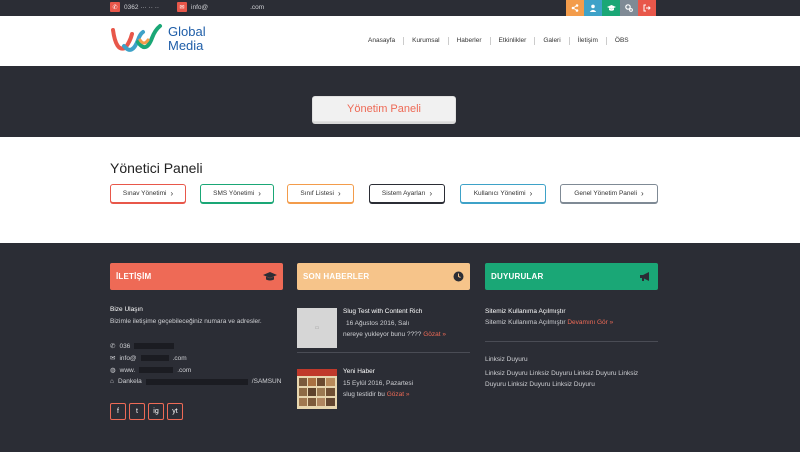 The height and width of the screenshot is (452, 800). What do you see at coordinates (142, 7) in the screenshot?
I see `top-phone: 0362 ··· ·· ··` at bounding box center [142, 7].